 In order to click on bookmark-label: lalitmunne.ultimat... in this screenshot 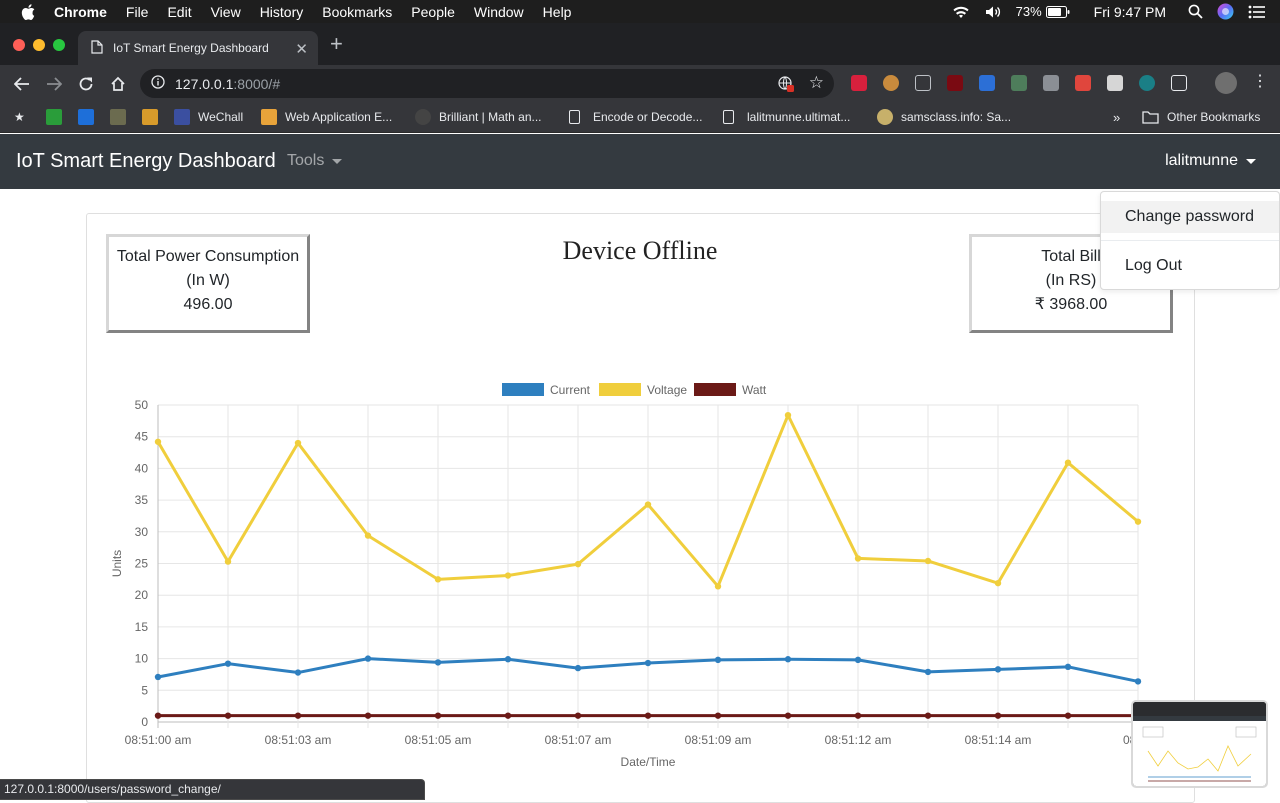, I will do `click(799, 117)`.